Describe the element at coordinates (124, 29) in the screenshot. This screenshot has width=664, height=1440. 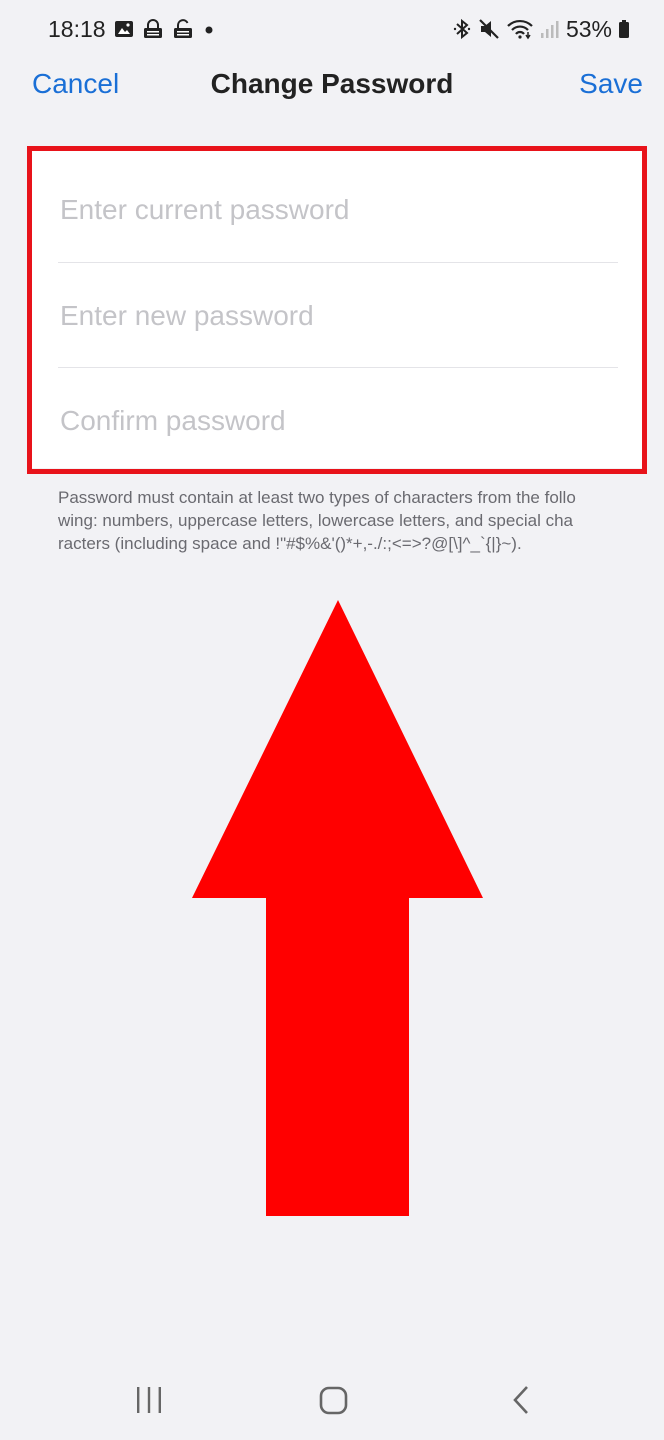
I see `image-icon` at that location.